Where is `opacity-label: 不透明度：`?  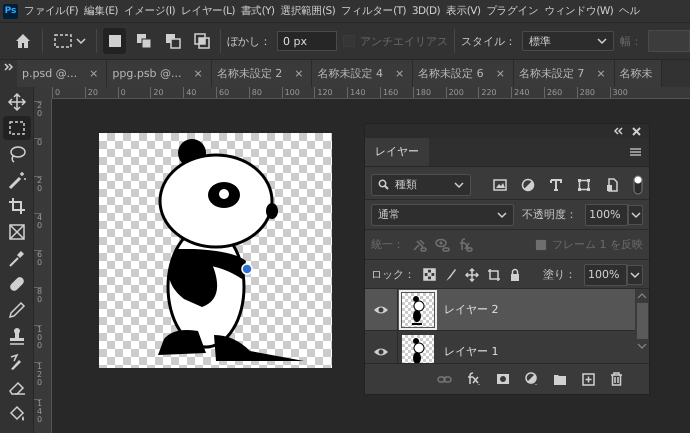 opacity-label: 不透明度： is located at coordinates (550, 214).